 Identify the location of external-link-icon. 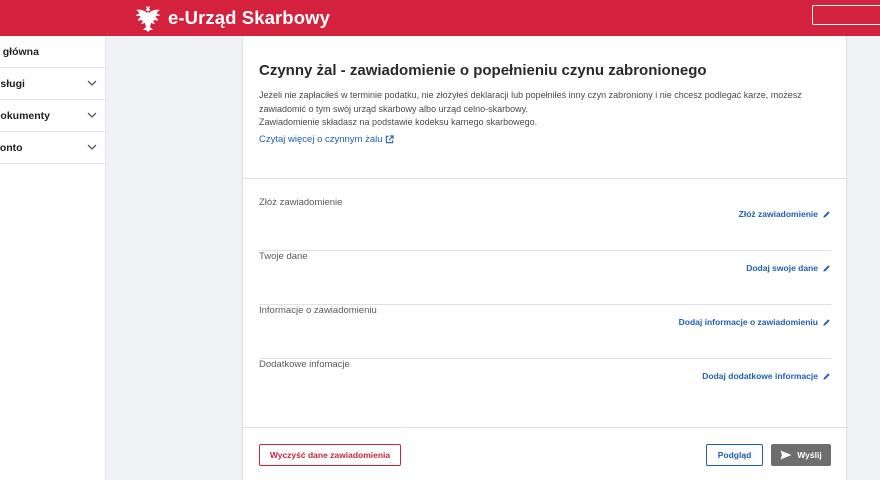
(389, 139).